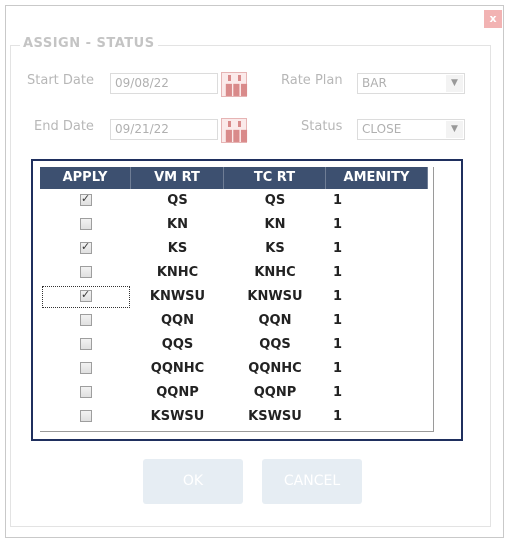  What do you see at coordinates (177, 320) in the screenshot?
I see `vm-rt-cell: QQN` at bounding box center [177, 320].